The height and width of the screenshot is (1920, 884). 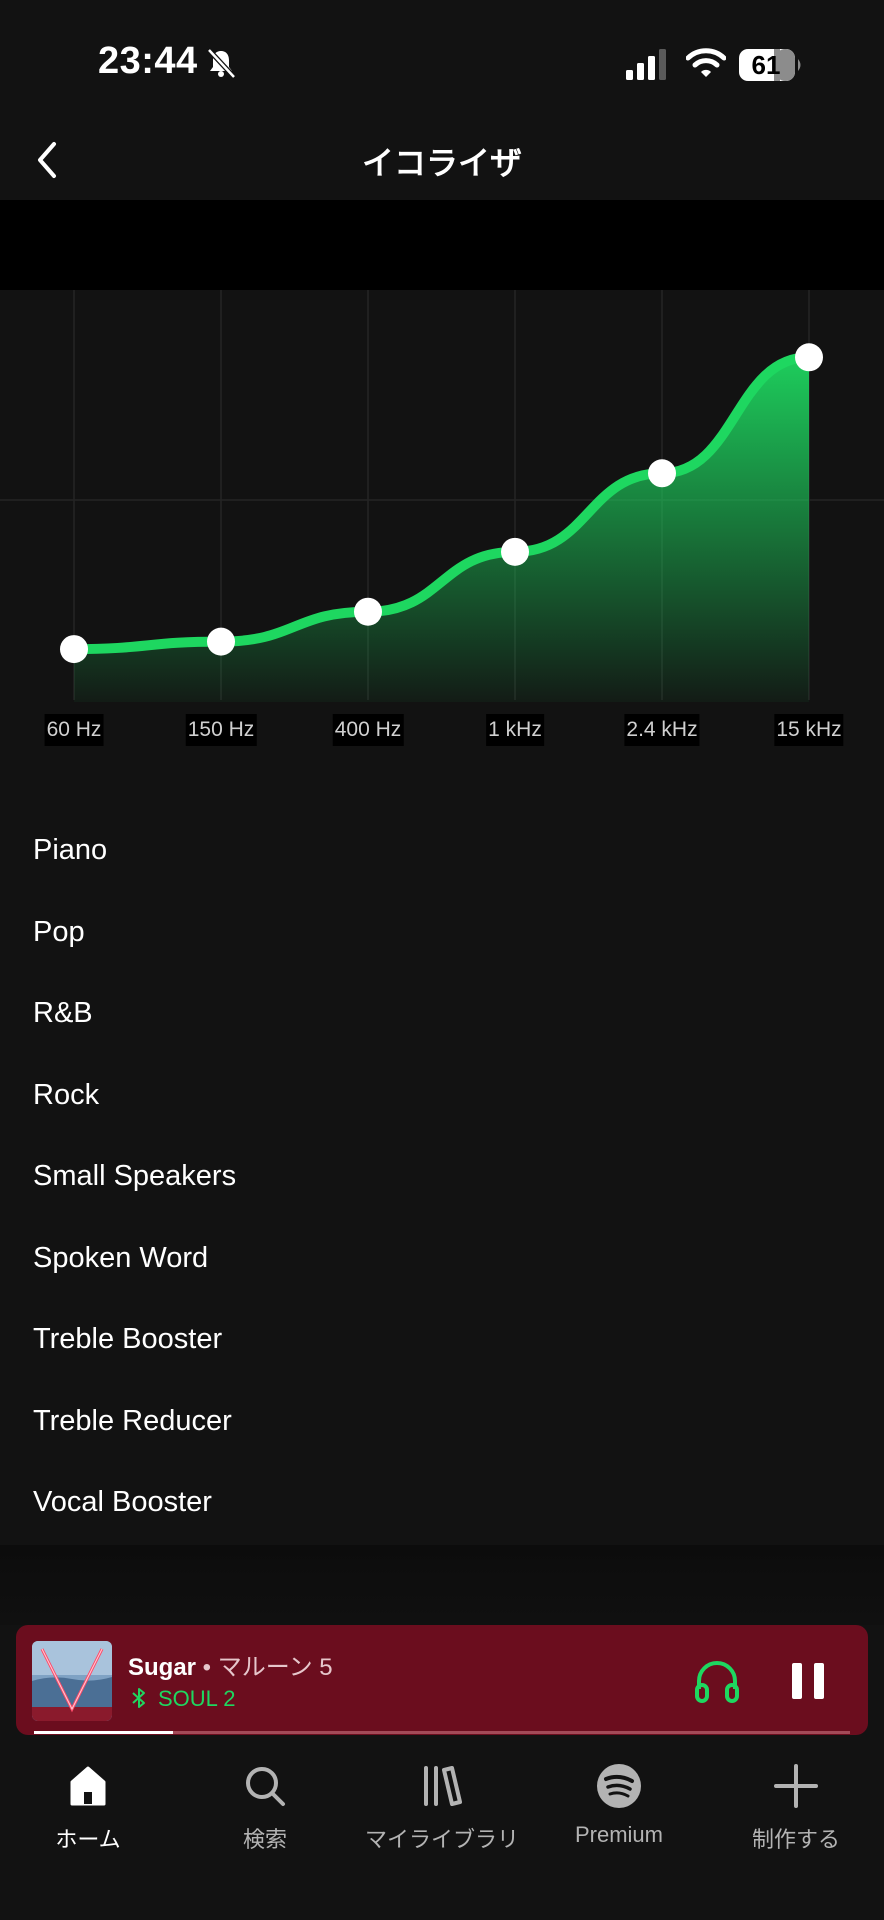 I want to click on list-bottom-fade, so click(x=442, y=1585).